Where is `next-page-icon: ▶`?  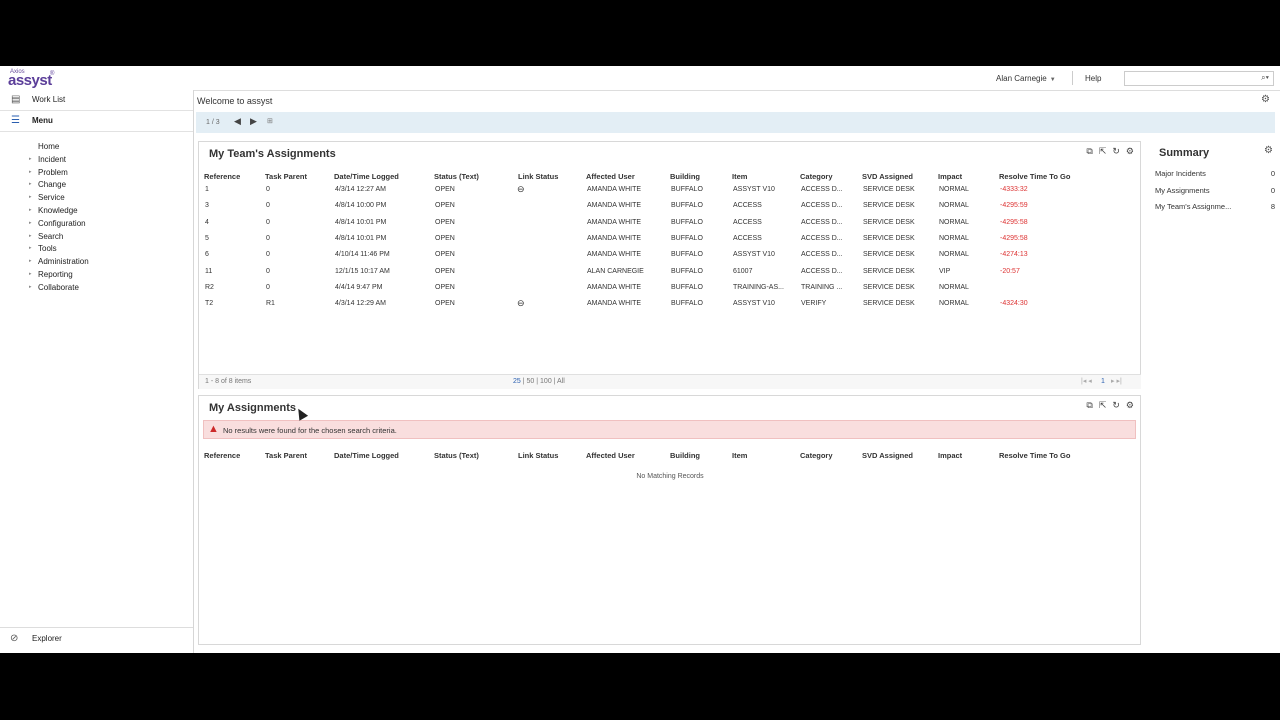 next-page-icon: ▶ is located at coordinates (253, 121).